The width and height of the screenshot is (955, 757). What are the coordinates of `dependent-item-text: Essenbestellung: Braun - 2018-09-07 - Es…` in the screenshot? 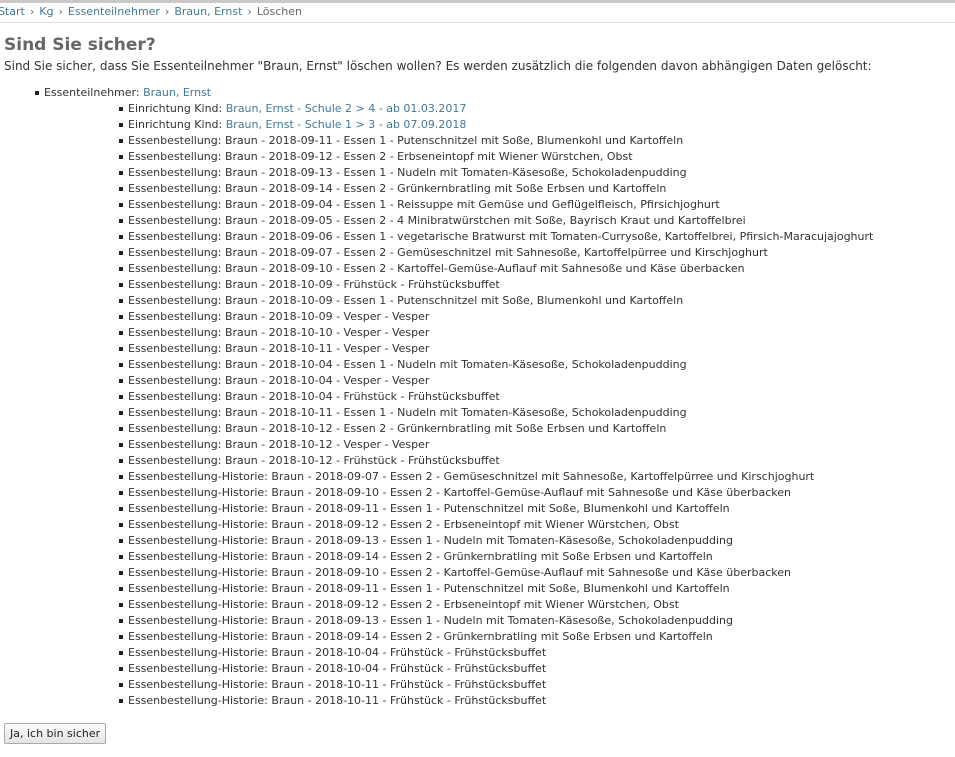 It's located at (448, 252).